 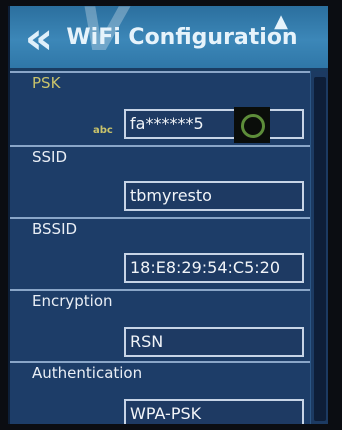 I want to click on circle-icon, so click(x=253, y=126).